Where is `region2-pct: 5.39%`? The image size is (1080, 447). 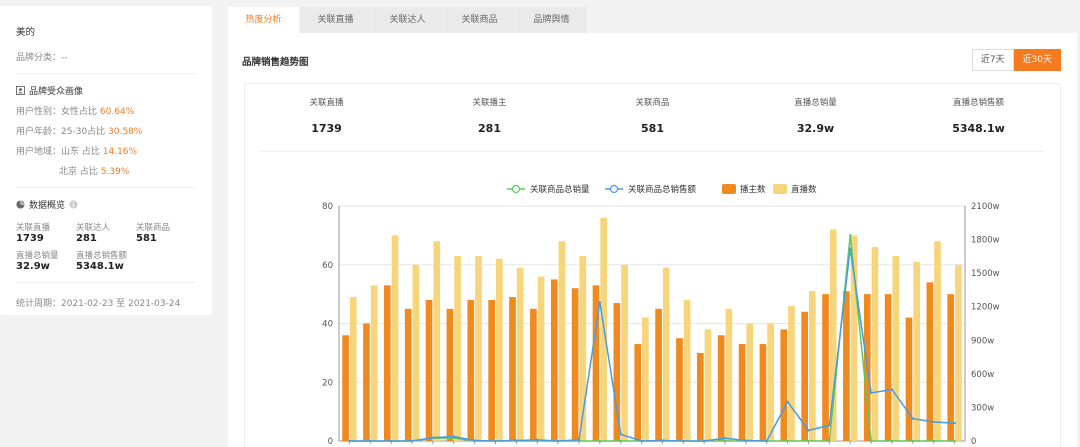
region2-pct: 5.39% is located at coordinates (115, 172).